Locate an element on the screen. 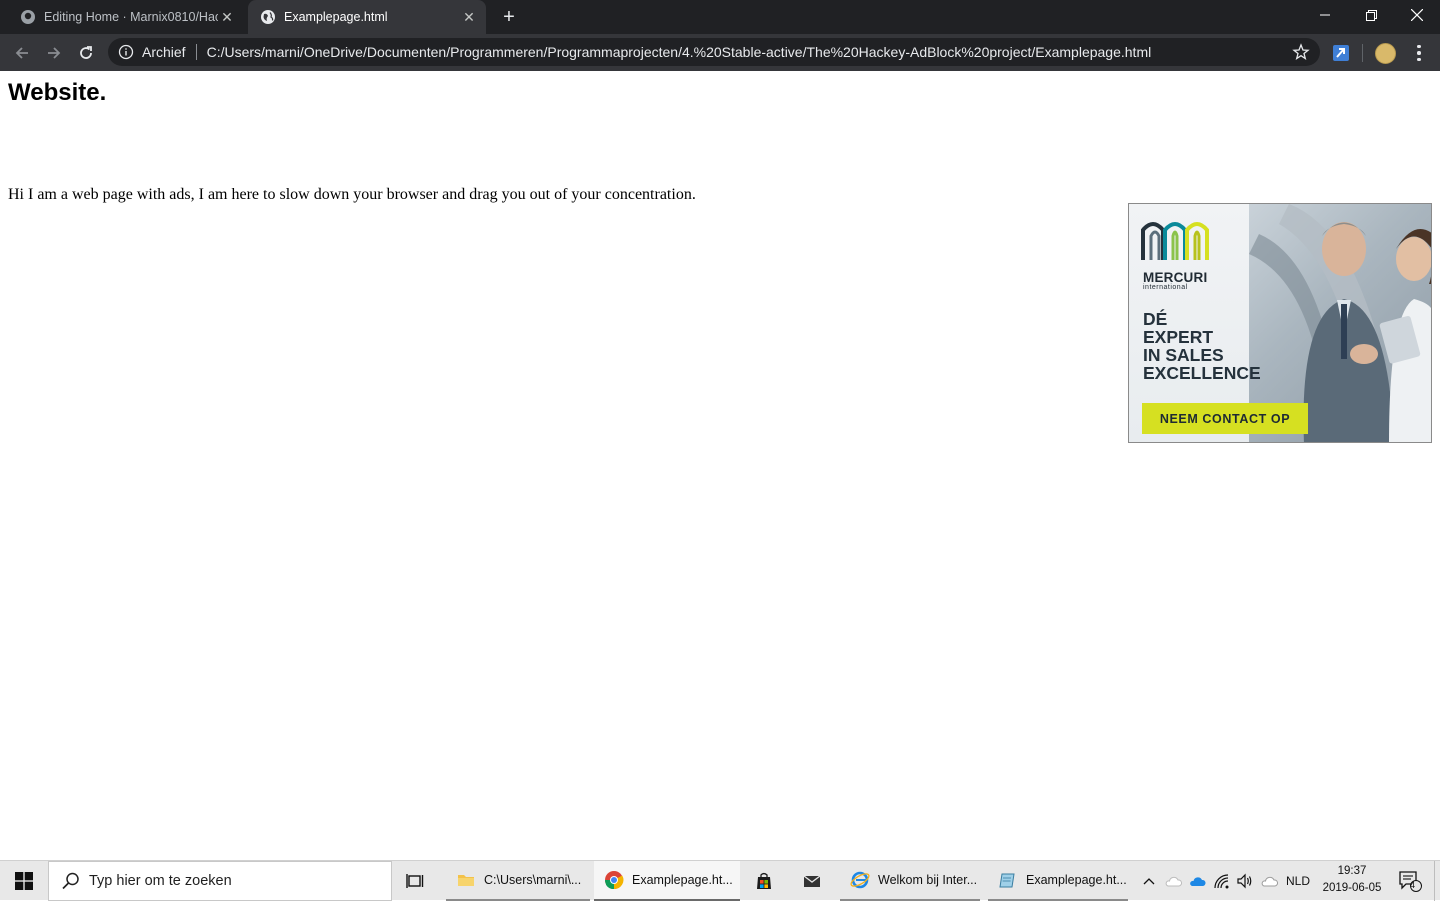  input-language-indicator: NLD is located at coordinates (1298, 881).